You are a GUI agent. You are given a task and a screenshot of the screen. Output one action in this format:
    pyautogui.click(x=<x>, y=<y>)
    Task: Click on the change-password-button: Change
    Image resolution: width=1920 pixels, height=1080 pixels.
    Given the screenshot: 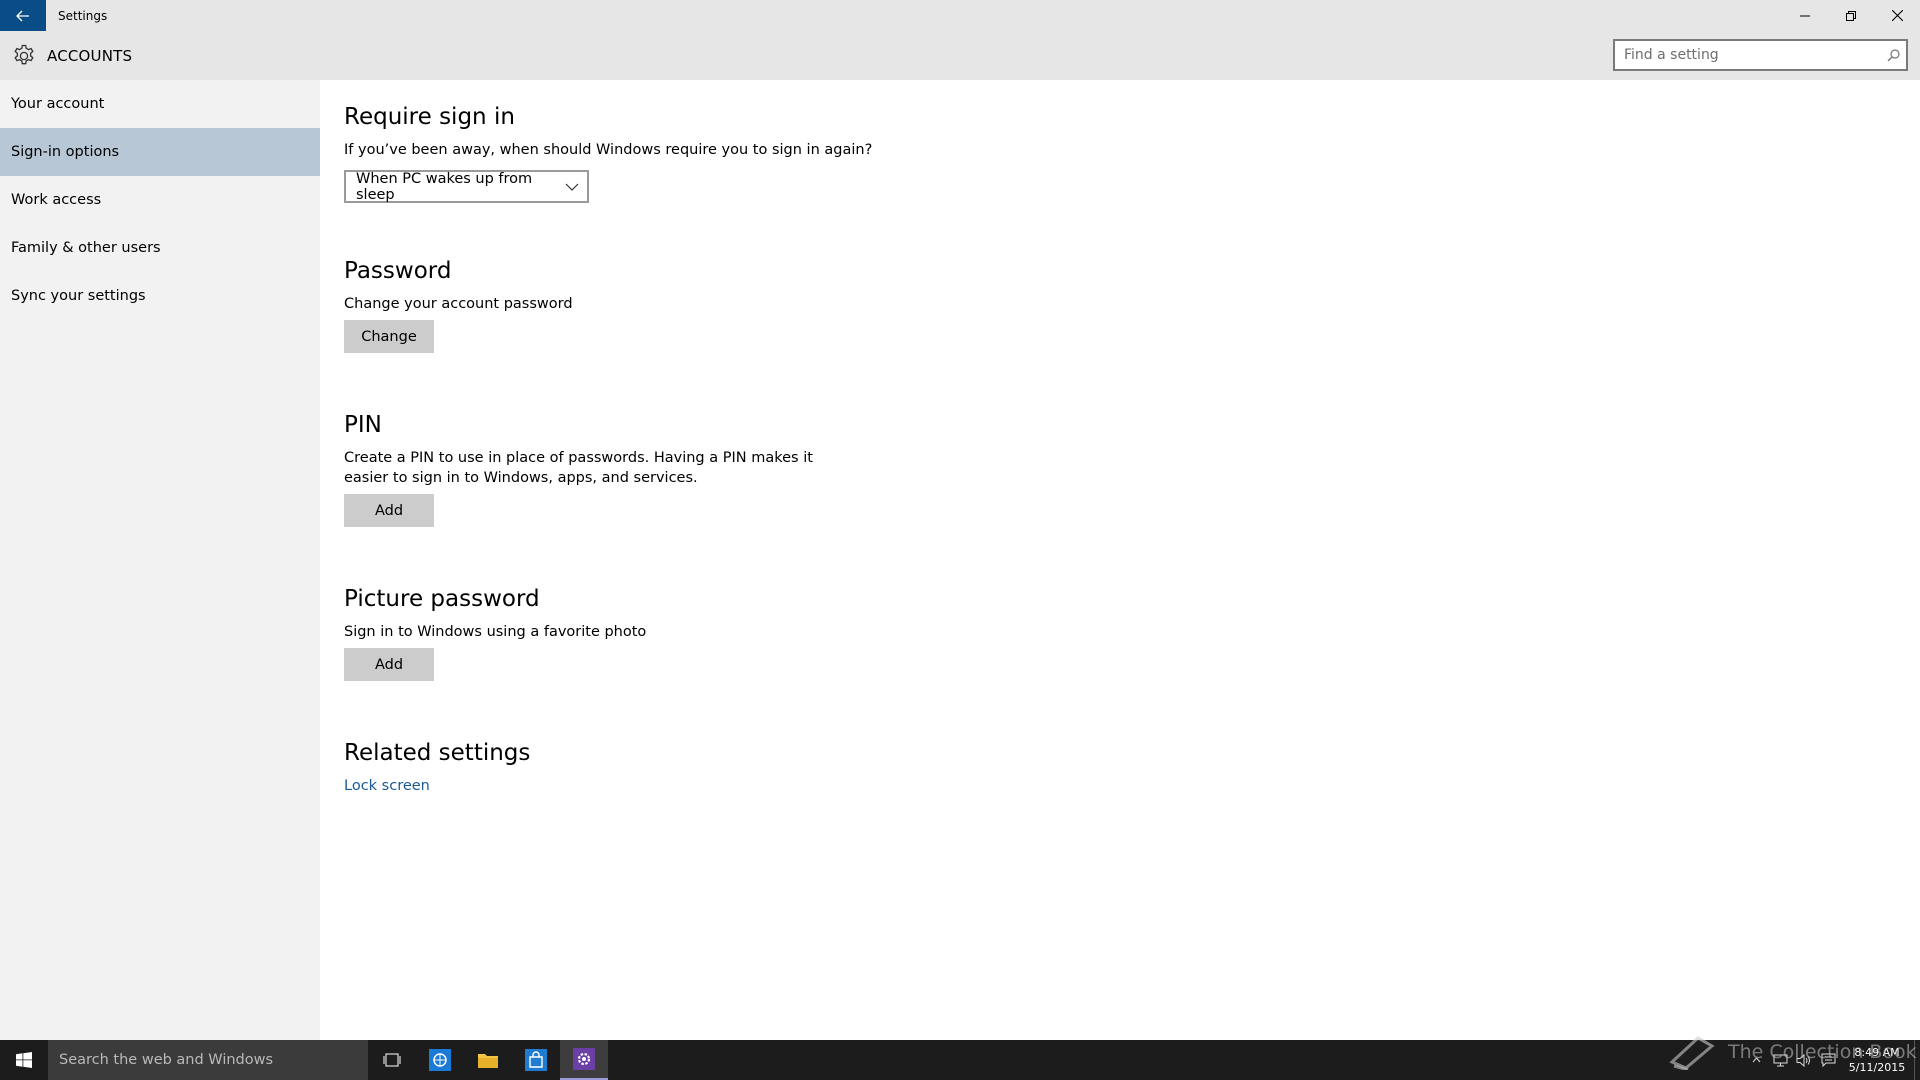 What is the action you would take?
    pyautogui.click(x=389, y=336)
    